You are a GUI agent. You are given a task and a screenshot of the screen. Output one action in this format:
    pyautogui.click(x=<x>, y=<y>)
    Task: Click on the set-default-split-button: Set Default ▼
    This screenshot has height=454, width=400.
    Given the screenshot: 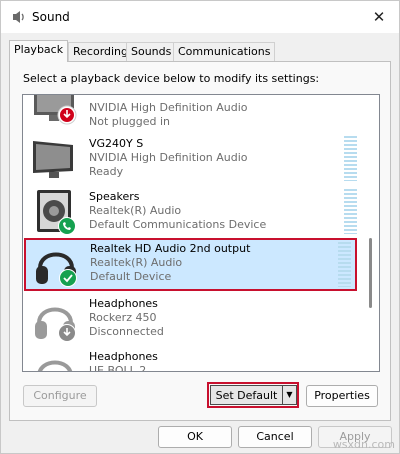 What is the action you would take?
    pyautogui.click(x=253, y=395)
    